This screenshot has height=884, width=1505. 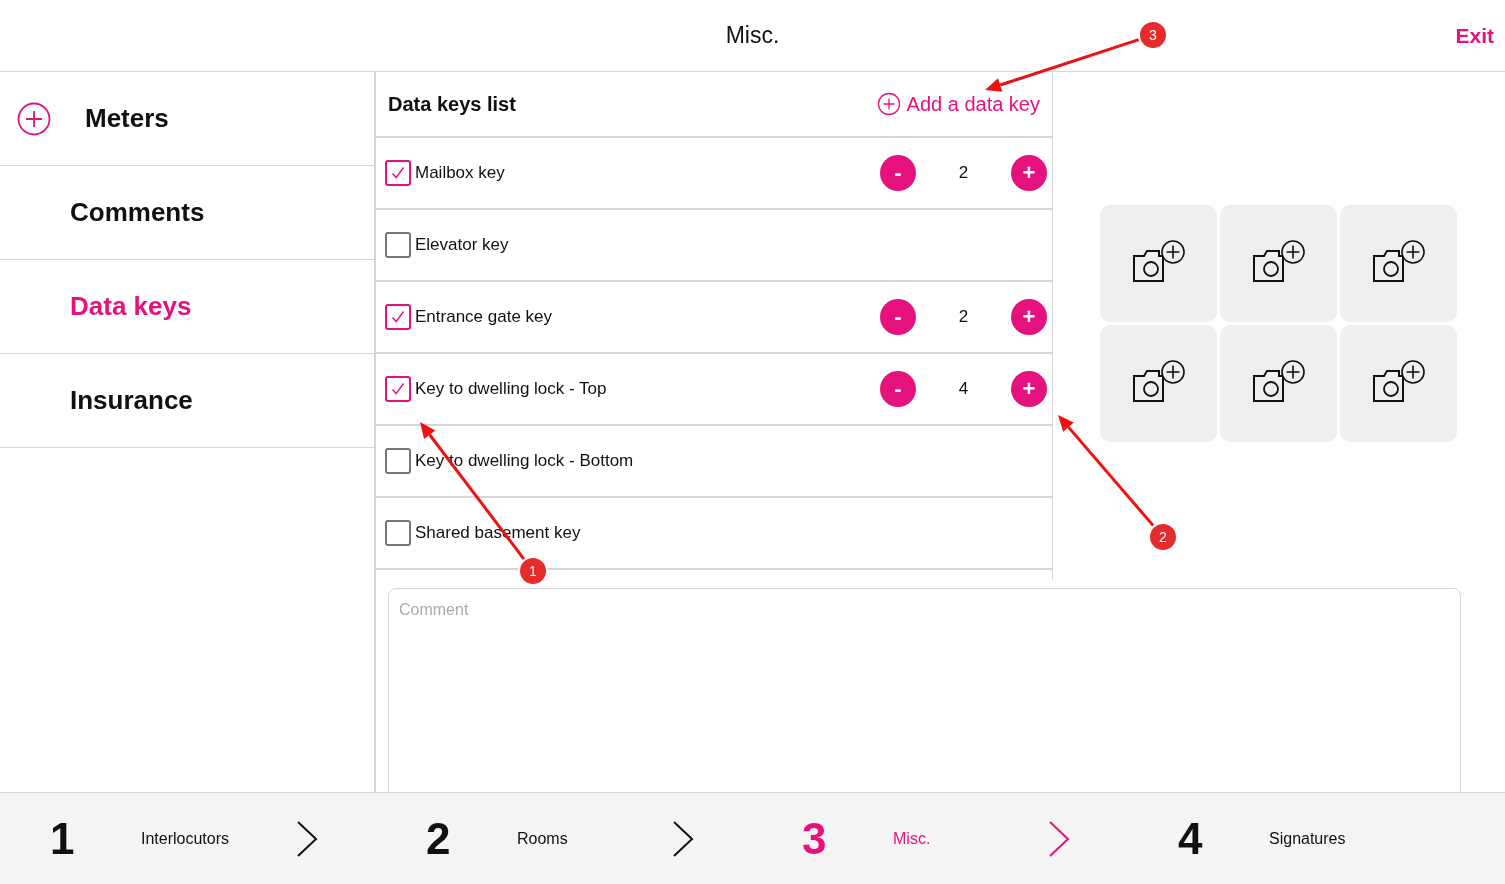 What do you see at coordinates (438, 838) in the screenshot?
I see `step-number: 2` at bounding box center [438, 838].